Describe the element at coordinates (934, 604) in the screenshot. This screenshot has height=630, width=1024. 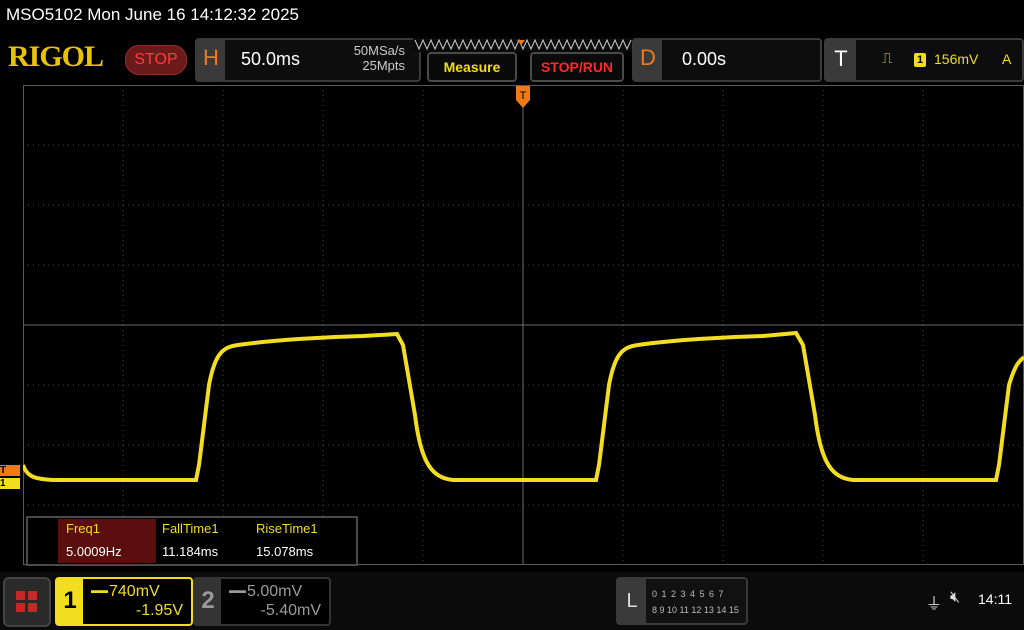
I see `usb-icon: ⏚` at that location.